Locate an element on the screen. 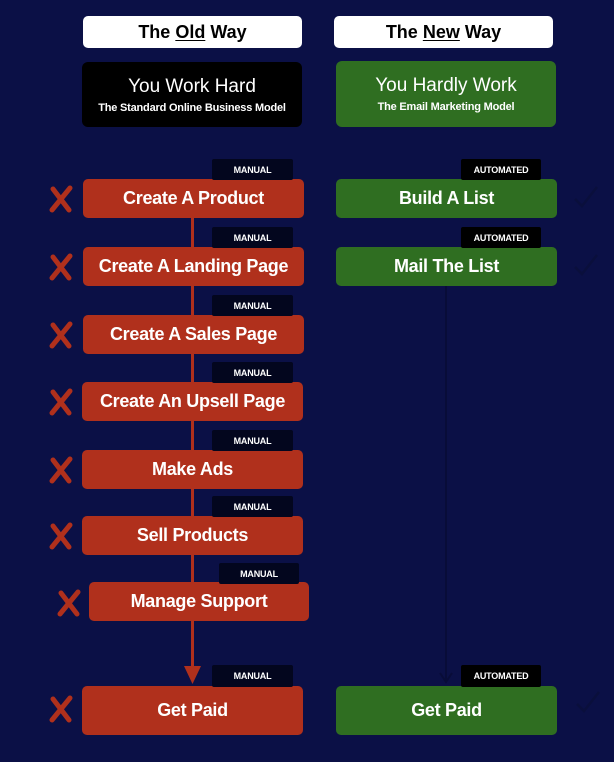 The image size is (614, 762). old-way-step: Create An Upsell Page is located at coordinates (192, 401).